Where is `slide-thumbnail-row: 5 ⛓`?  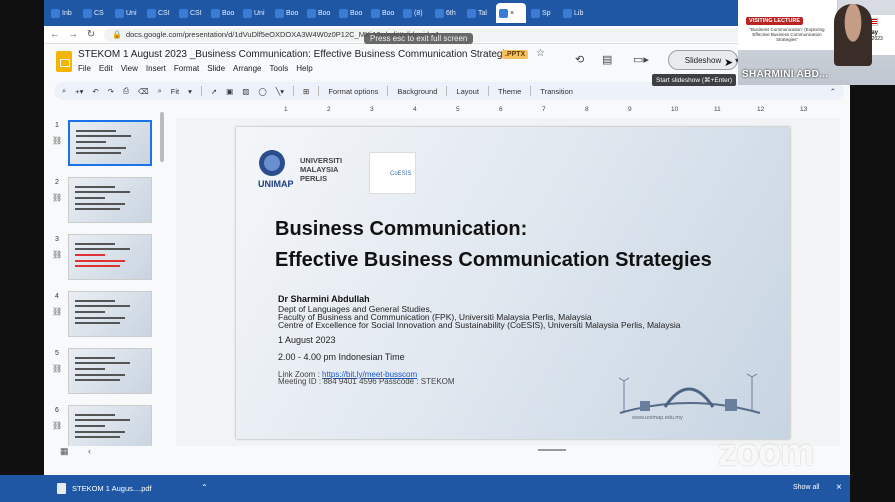 slide-thumbnail-row: 5 ⛓ is located at coordinates (104, 374).